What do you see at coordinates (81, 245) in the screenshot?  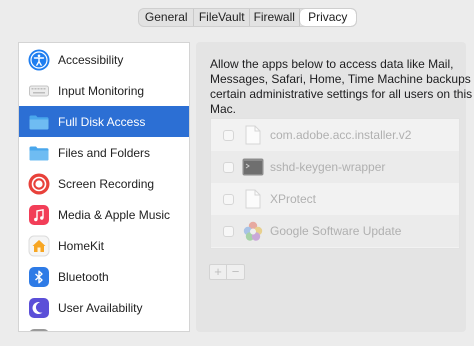 I see `sidebar-item-label: HomeKit` at bounding box center [81, 245].